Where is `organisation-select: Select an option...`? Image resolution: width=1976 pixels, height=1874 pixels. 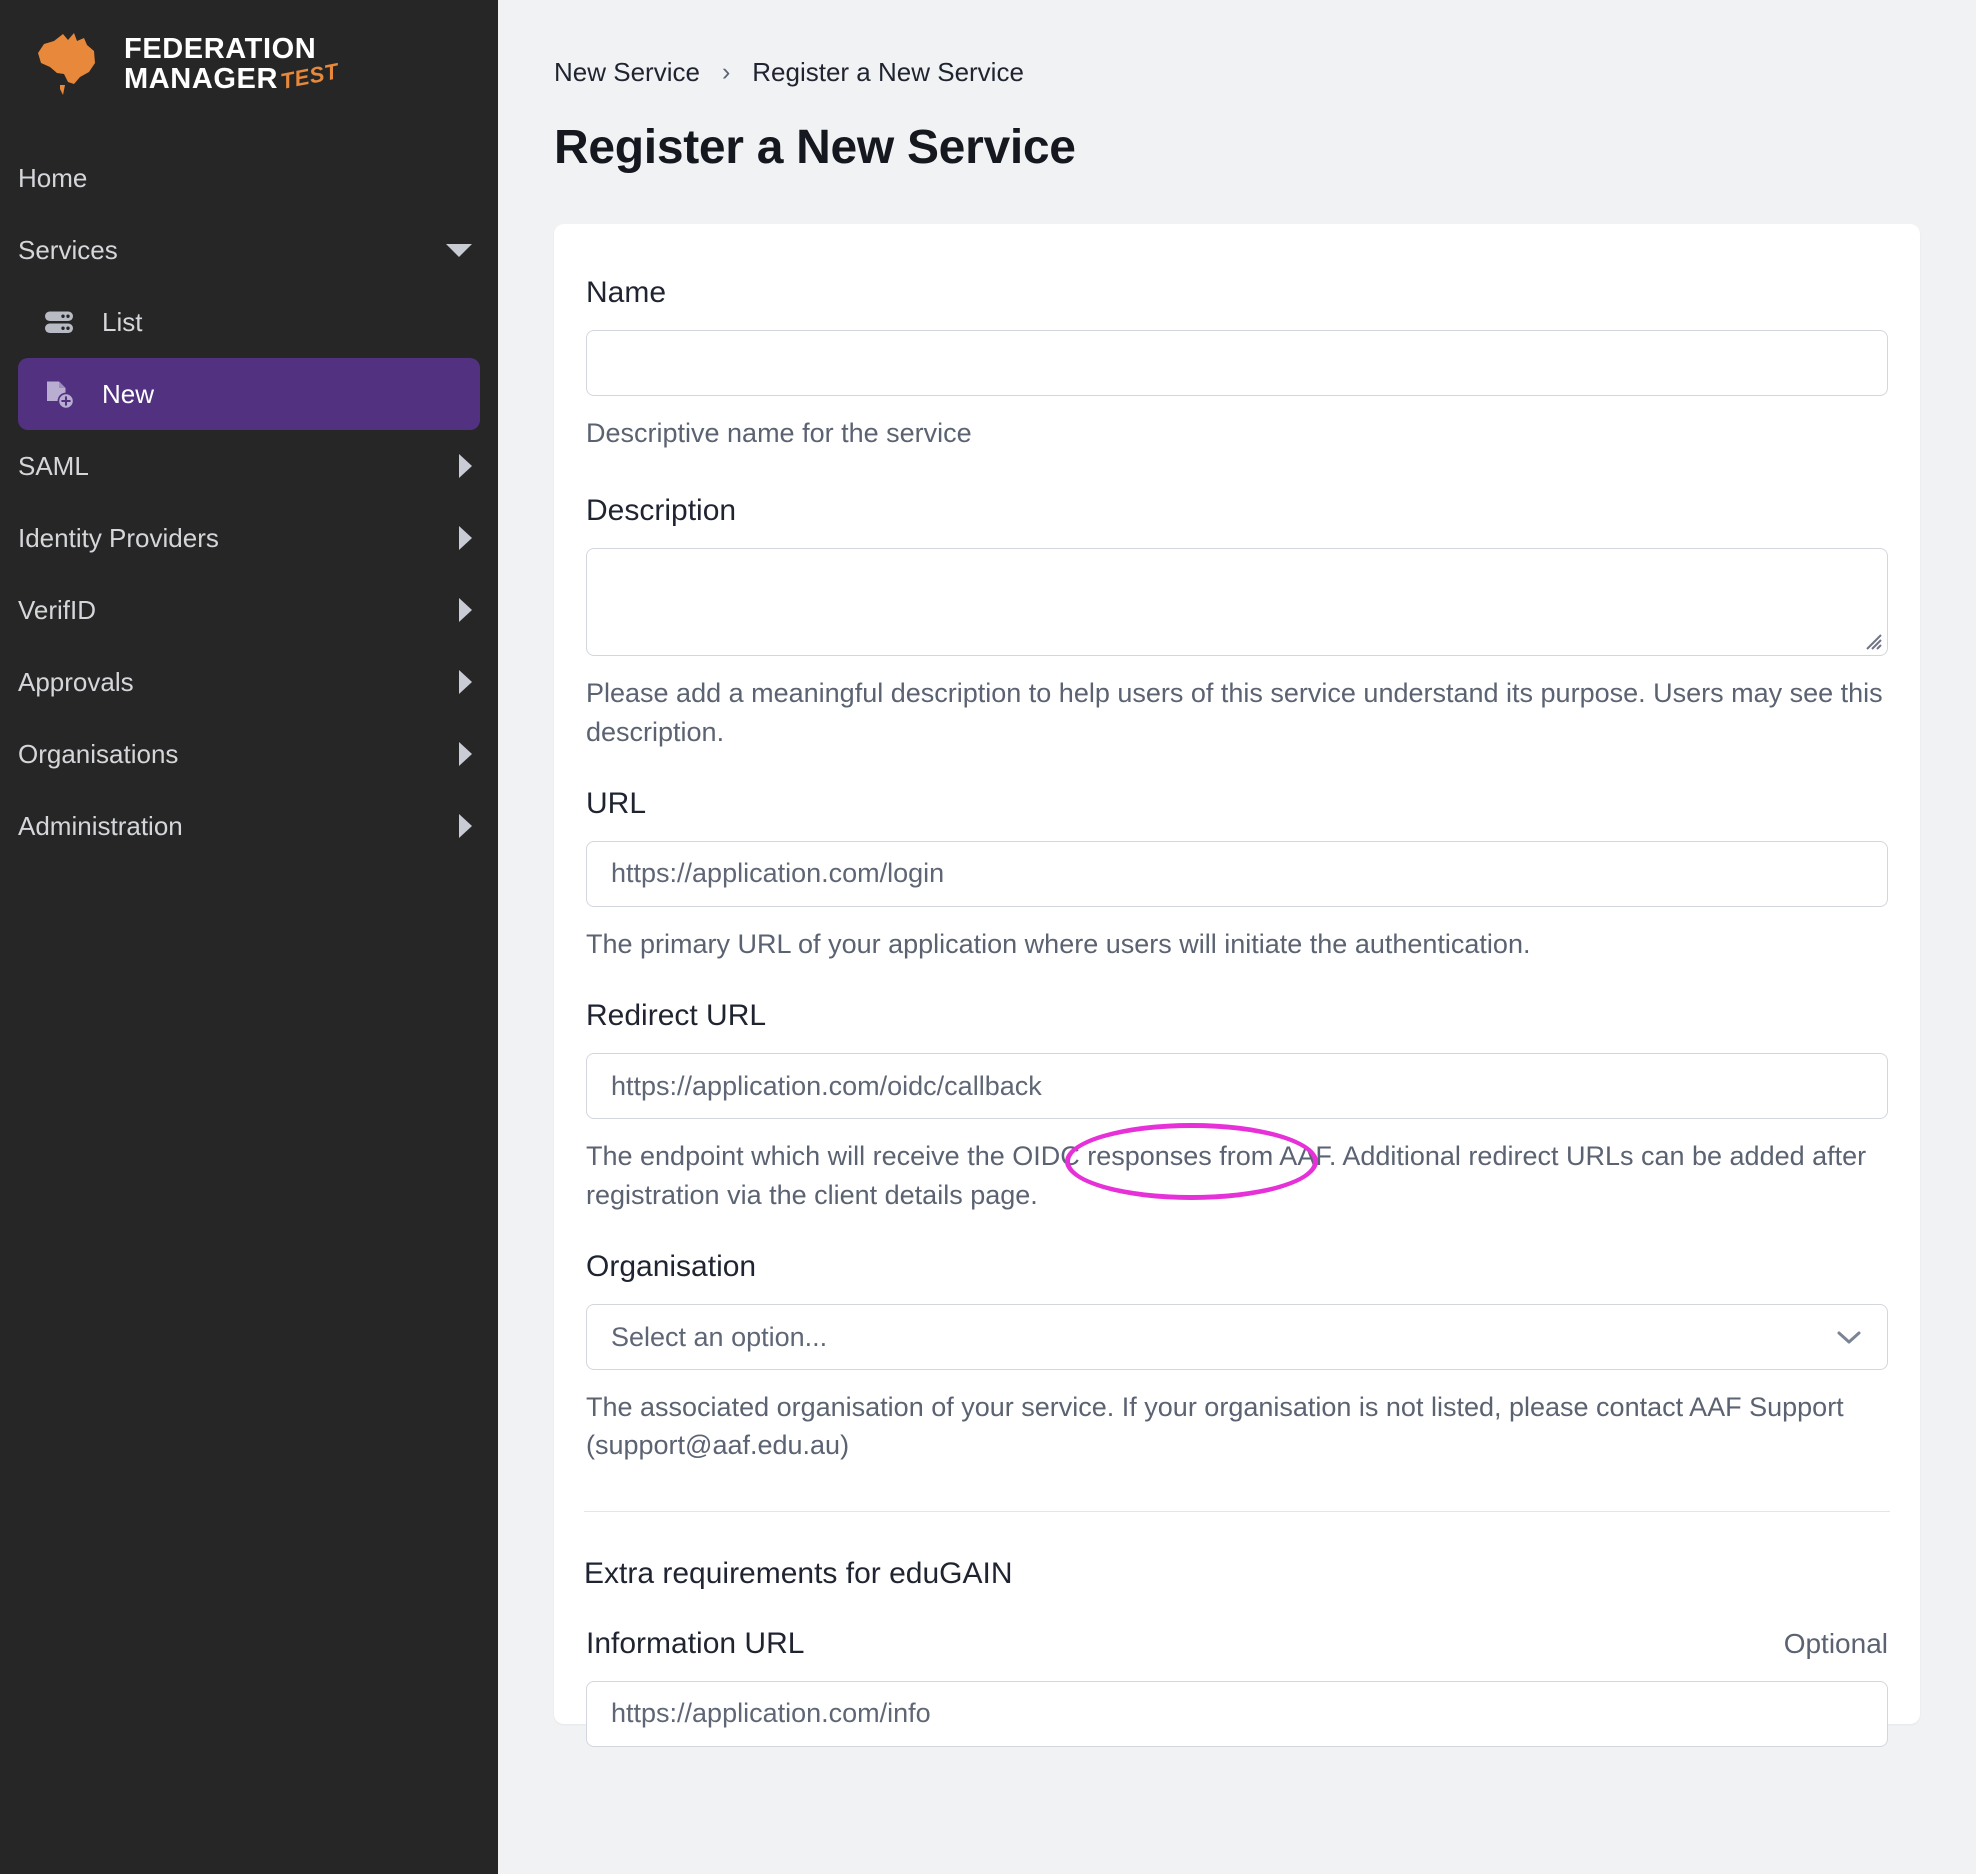 organisation-select: Select an option... is located at coordinates (1237, 1336).